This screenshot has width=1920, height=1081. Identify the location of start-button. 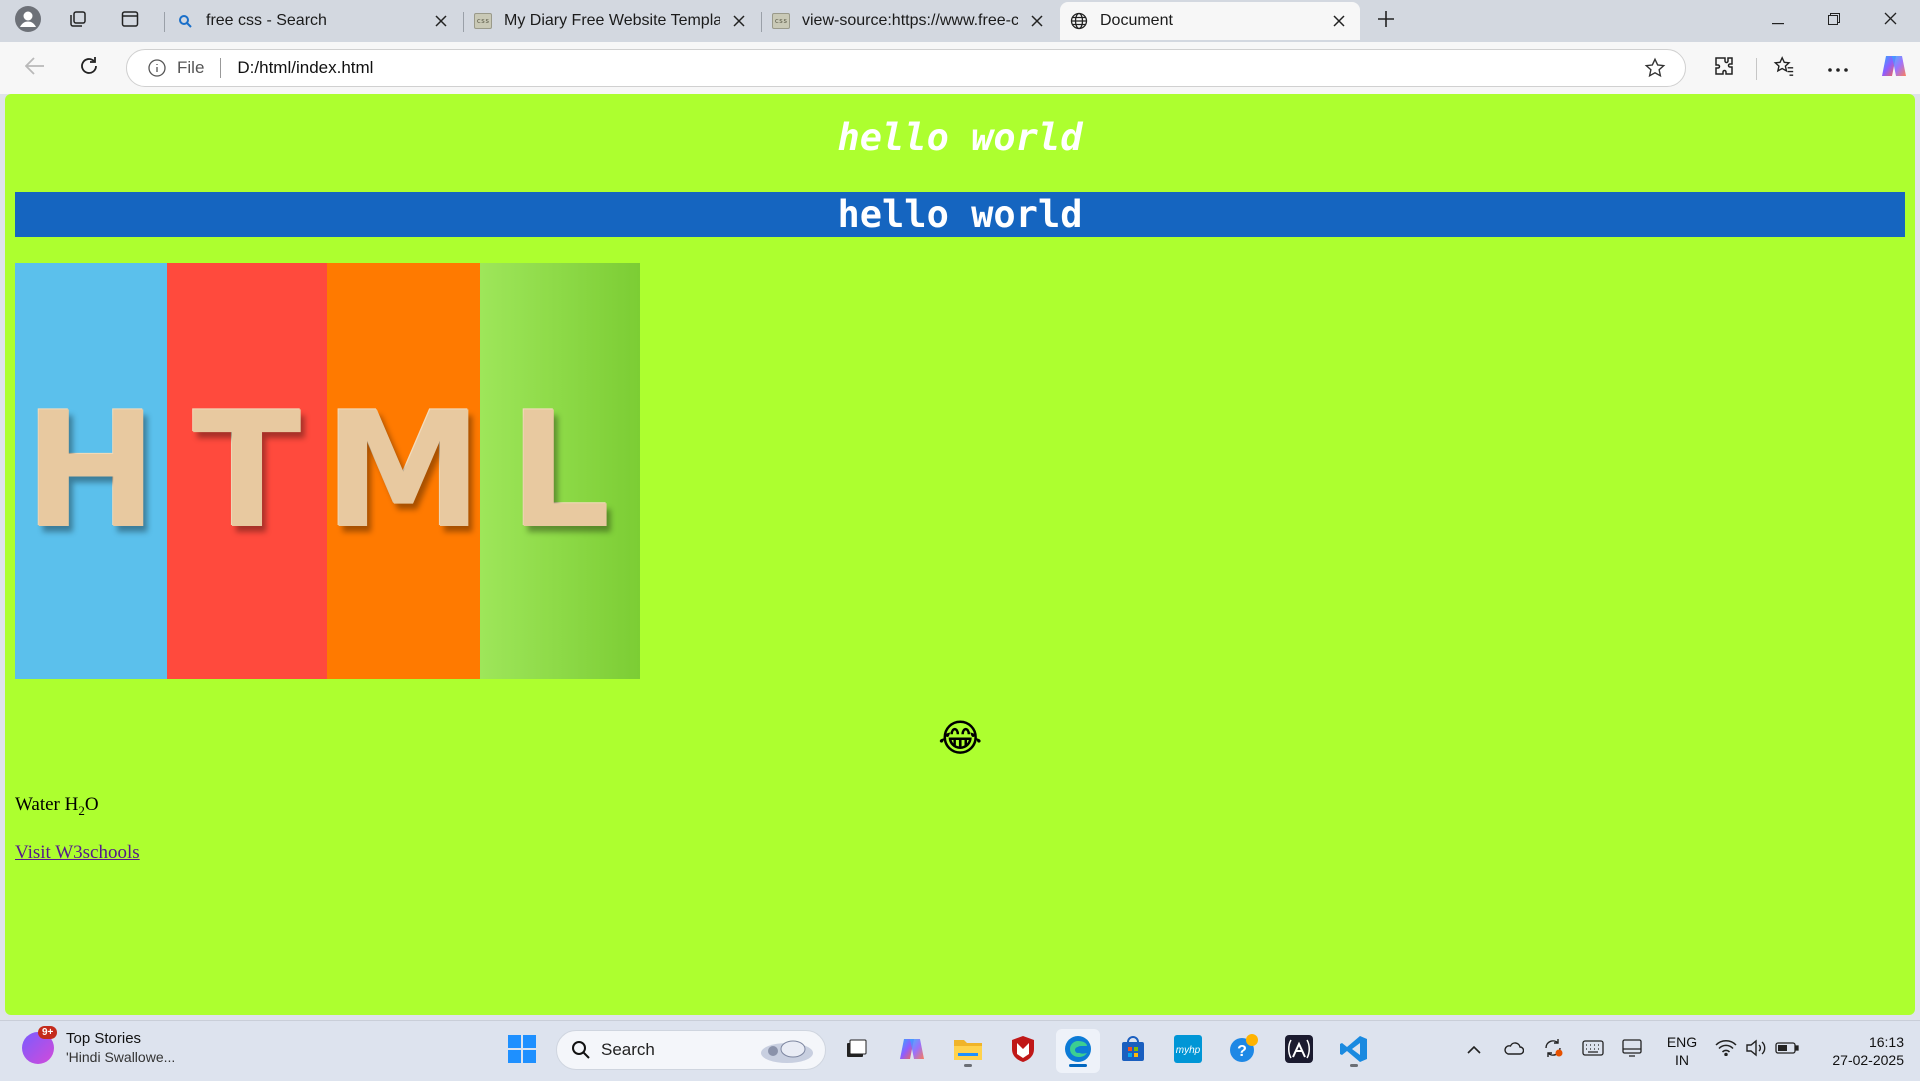
(522, 1051).